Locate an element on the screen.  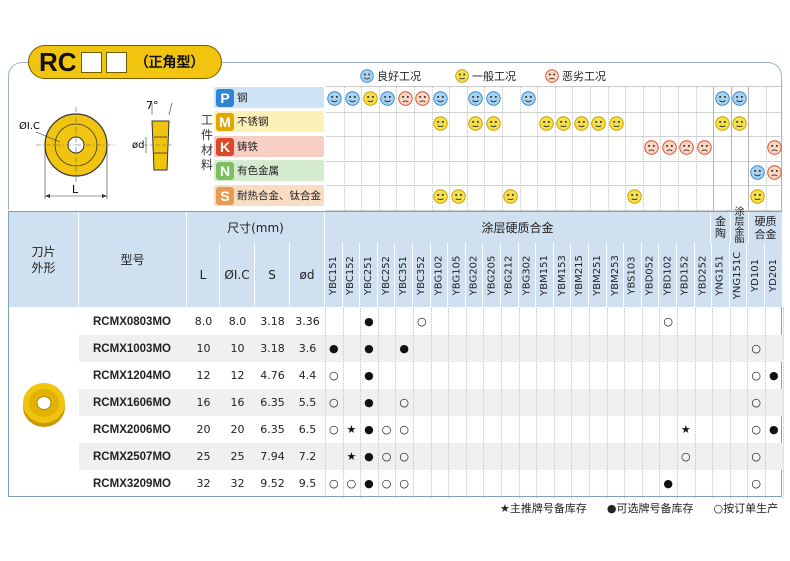
grade-code: YNG151 is located at coordinates (720, 275).